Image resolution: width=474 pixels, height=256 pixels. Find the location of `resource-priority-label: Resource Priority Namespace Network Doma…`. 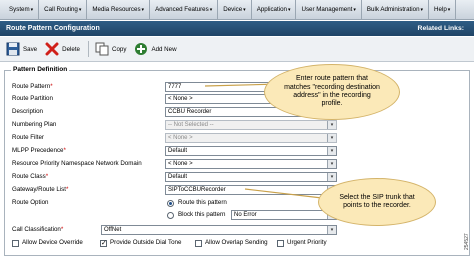

resource-priority-label: Resource Priority Namespace Network Doma… is located at coordinates (77, 163).